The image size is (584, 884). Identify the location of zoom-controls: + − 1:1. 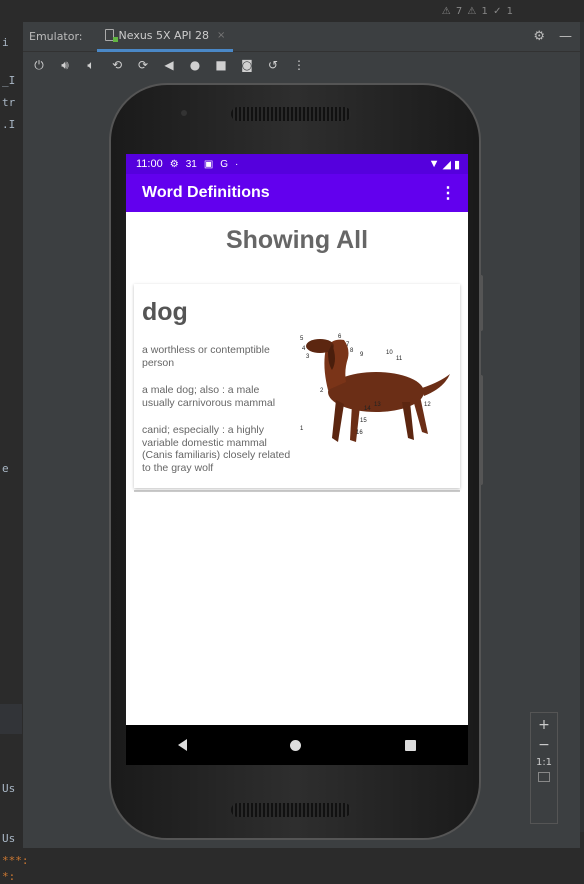
(544, 768).